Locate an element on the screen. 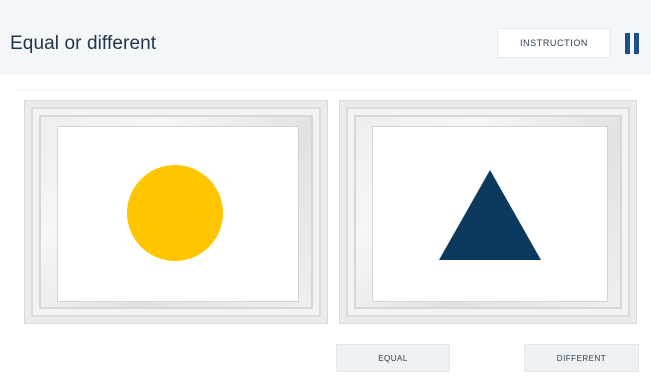 This screenshot has height=381, width=651. equal-button: EQUAL is located at coordinates (393, 358).